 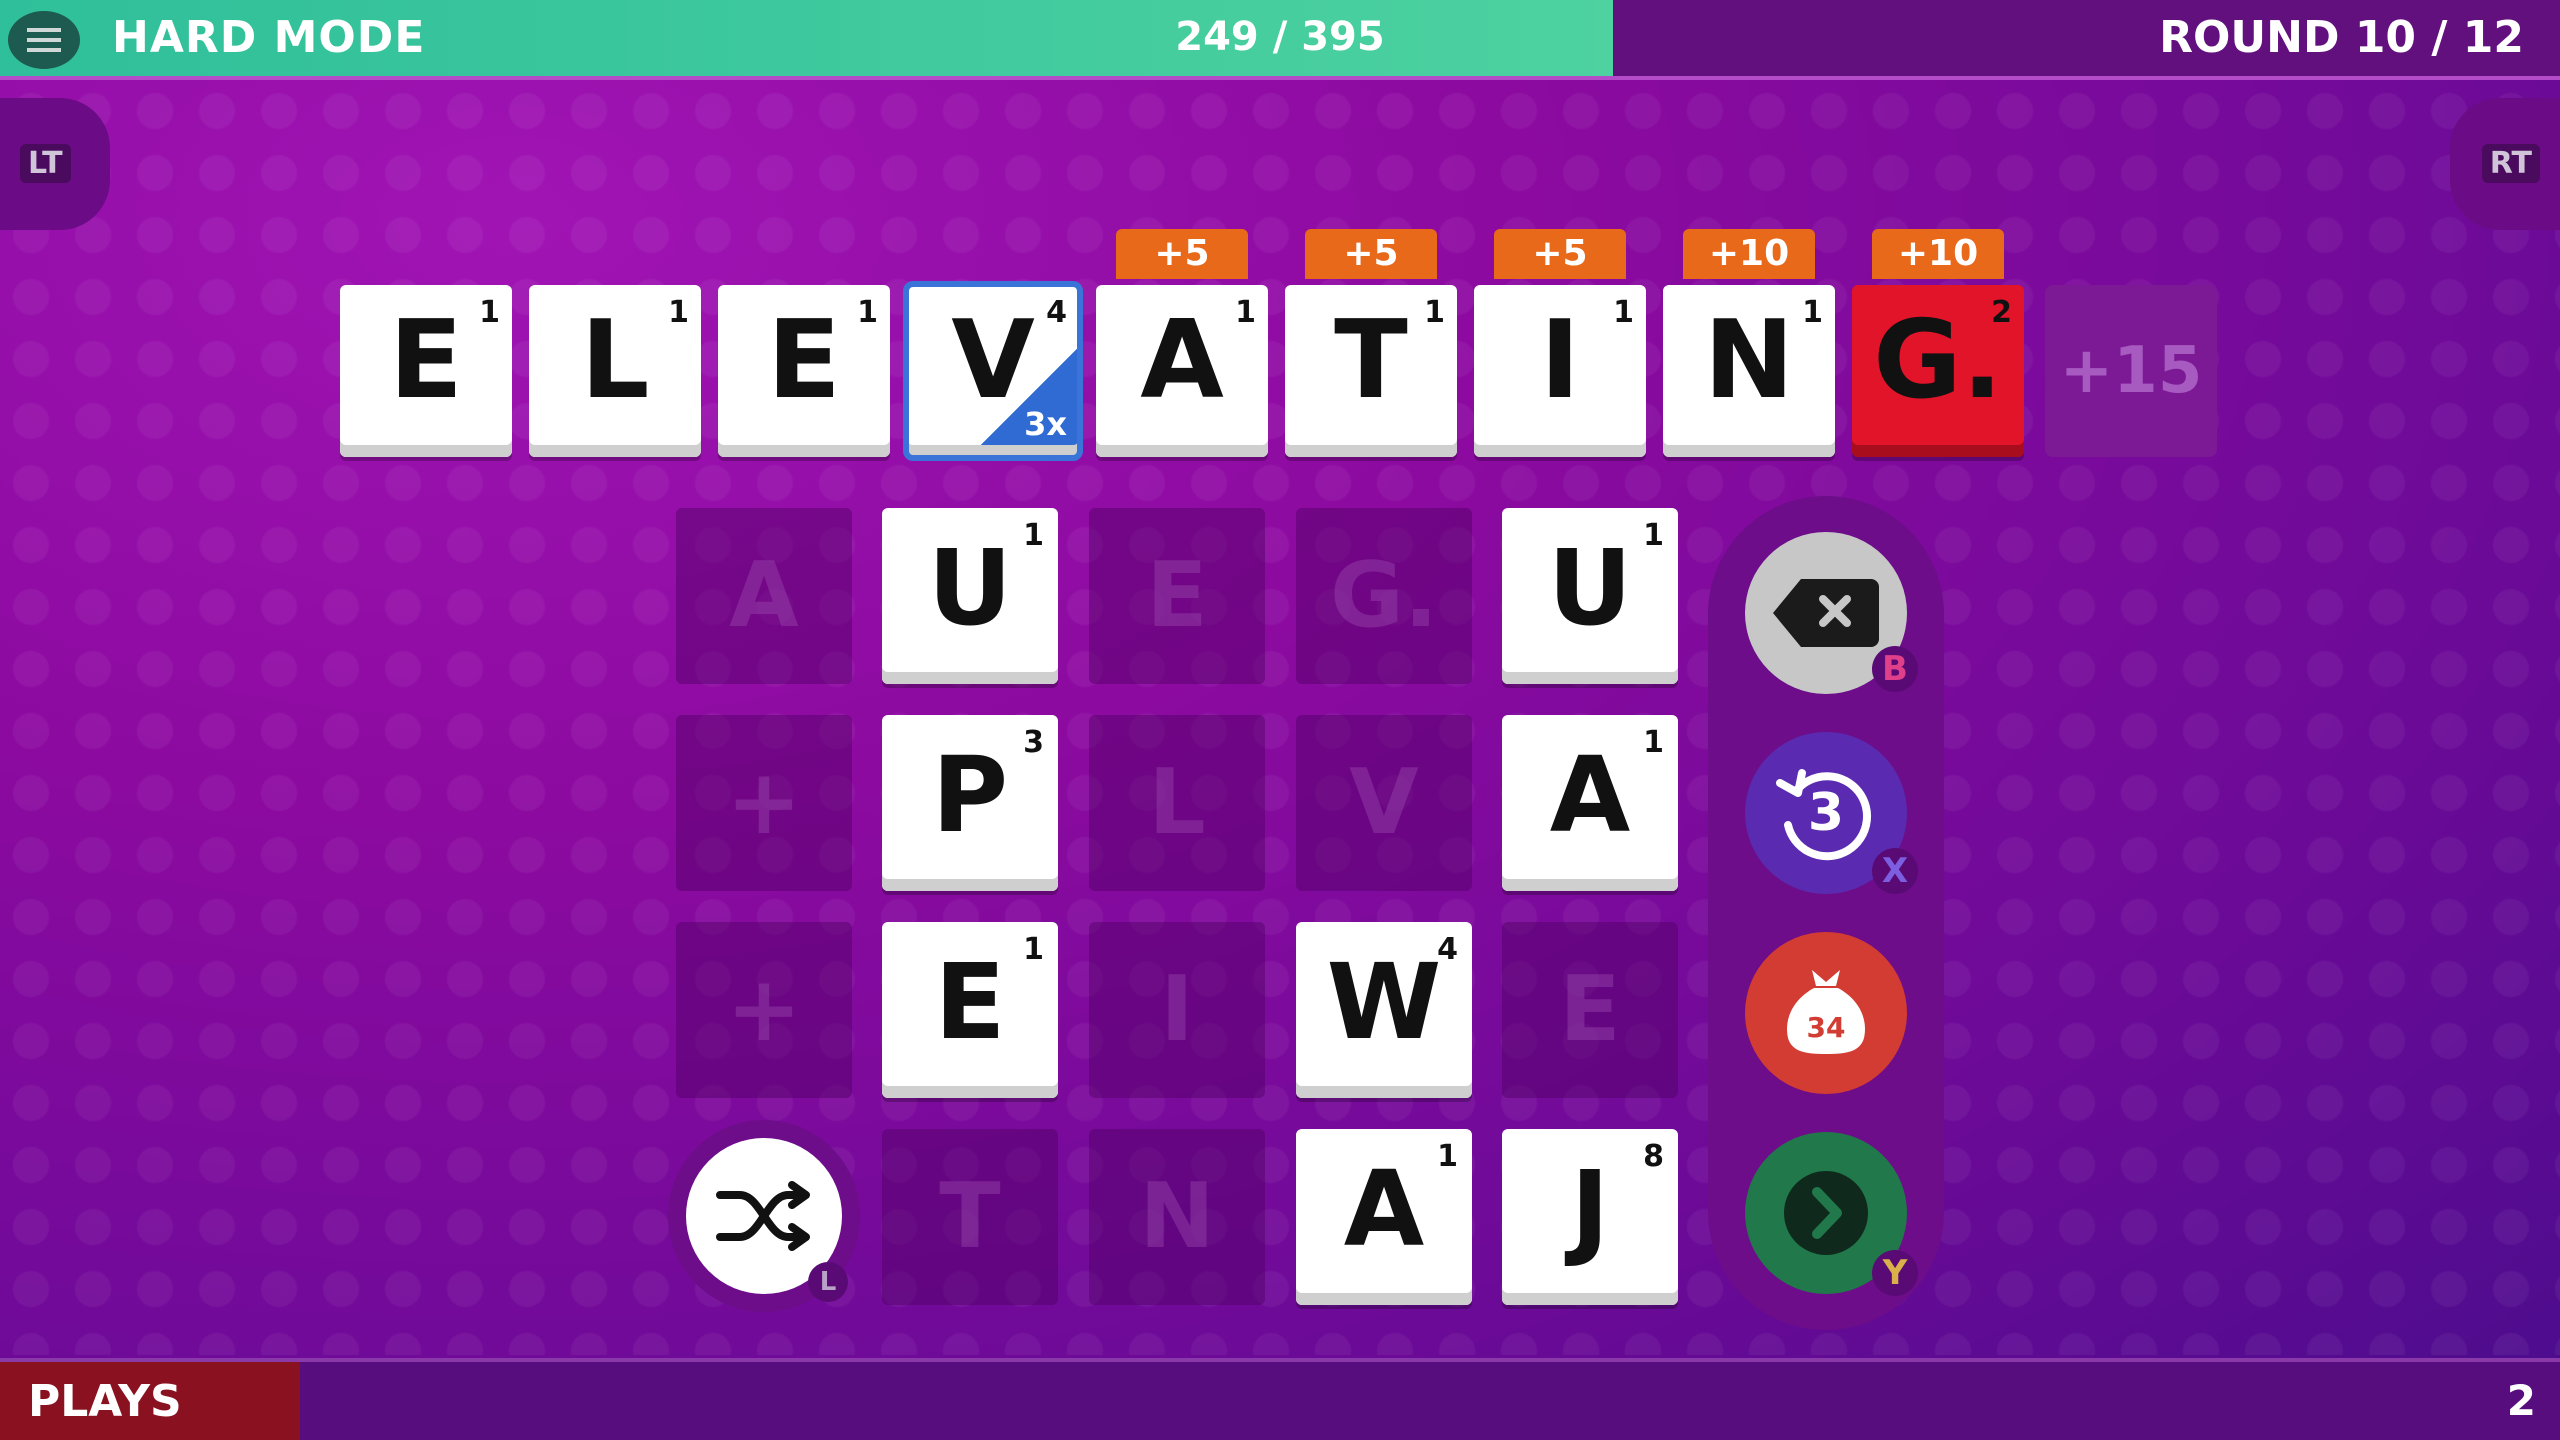 I want to click on mode-label: HARD MODE, so click(x=269, y=37).